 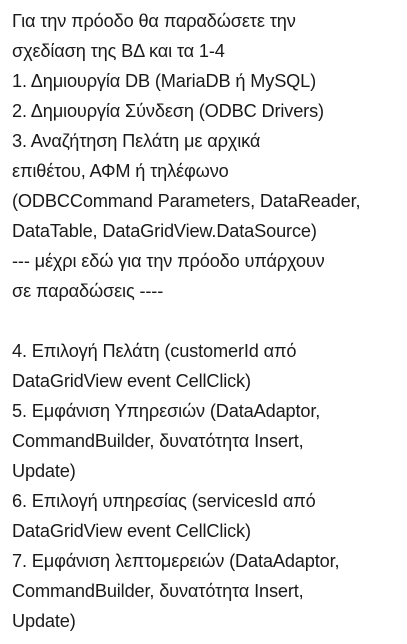 What do you see at coordinates (154, 21) in the screenshot?
I see `message-line: Για την πρόοδο θα παραδώσετε την` at bounding box center [154, 21].